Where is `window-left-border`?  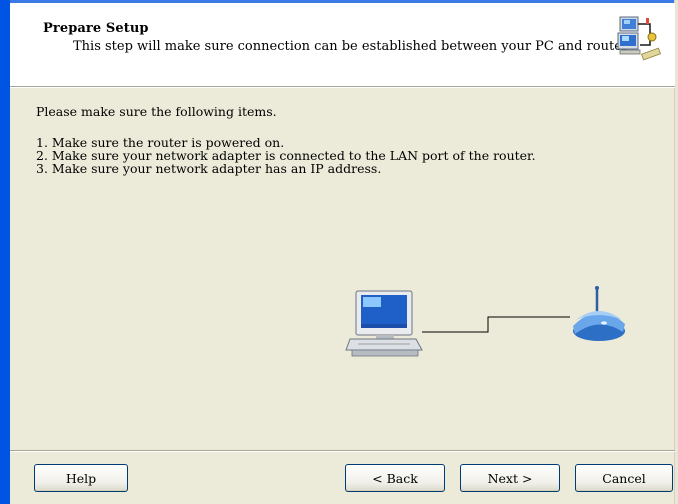
window-left-border is located at coordinates (5, 252).